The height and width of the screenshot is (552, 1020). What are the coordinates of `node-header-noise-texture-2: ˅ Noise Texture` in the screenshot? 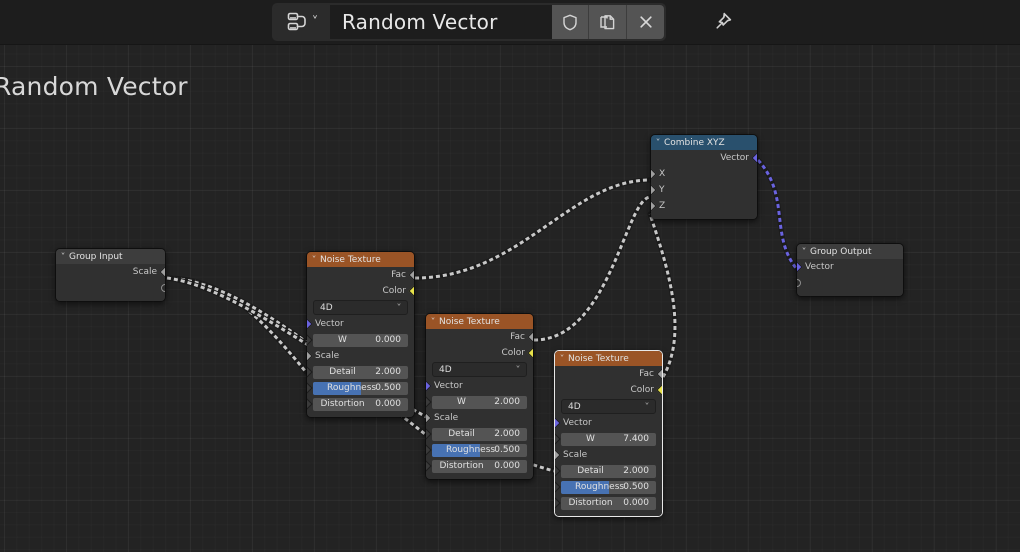 It's located at (479, 321).